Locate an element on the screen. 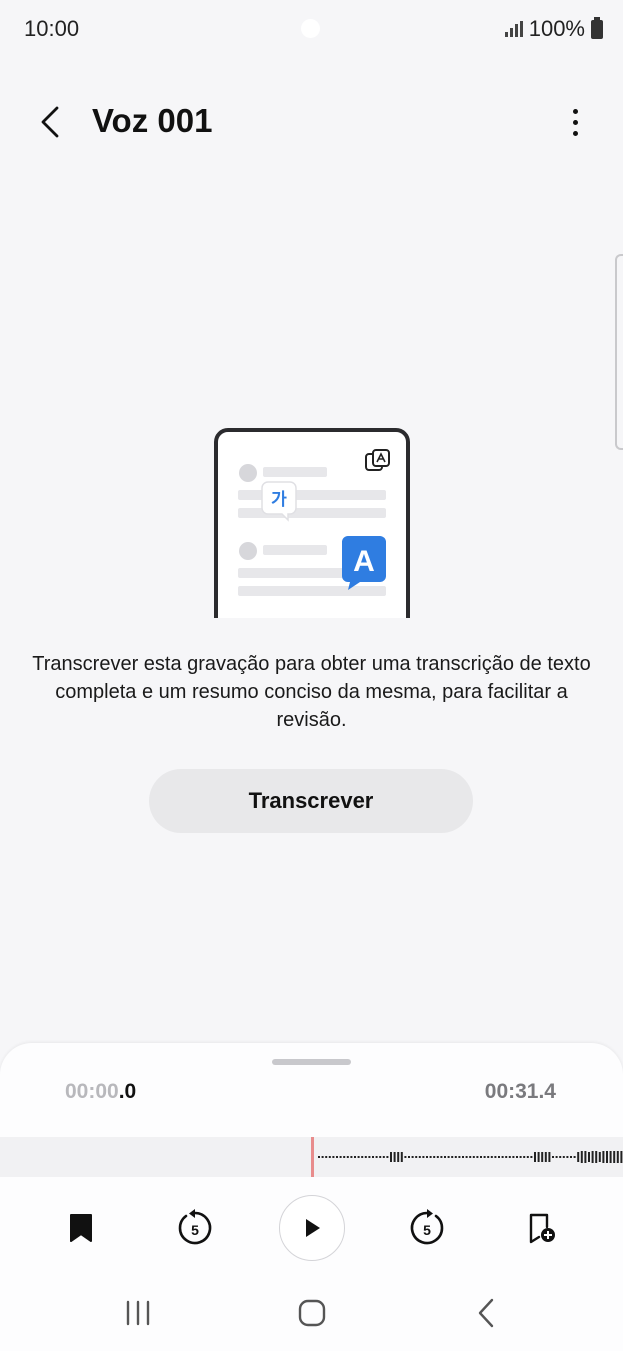 This screenshot has height=1351, width=623. edge-panel-handle is located at coordinates (619, 352).